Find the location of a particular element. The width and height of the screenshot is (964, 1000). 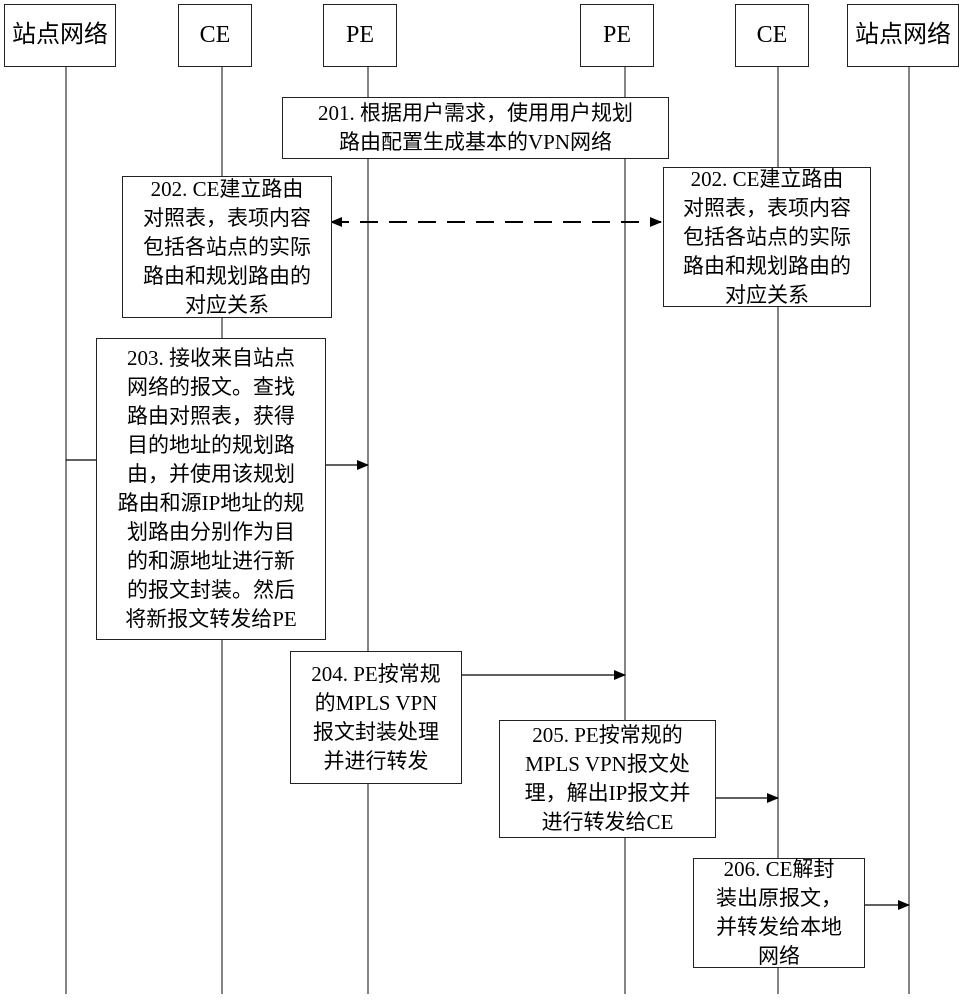

step-204-text: 204. PE按常规 的MPLS VPN 报文封装处理 并进行转发 is located at coordinates (376, 717).